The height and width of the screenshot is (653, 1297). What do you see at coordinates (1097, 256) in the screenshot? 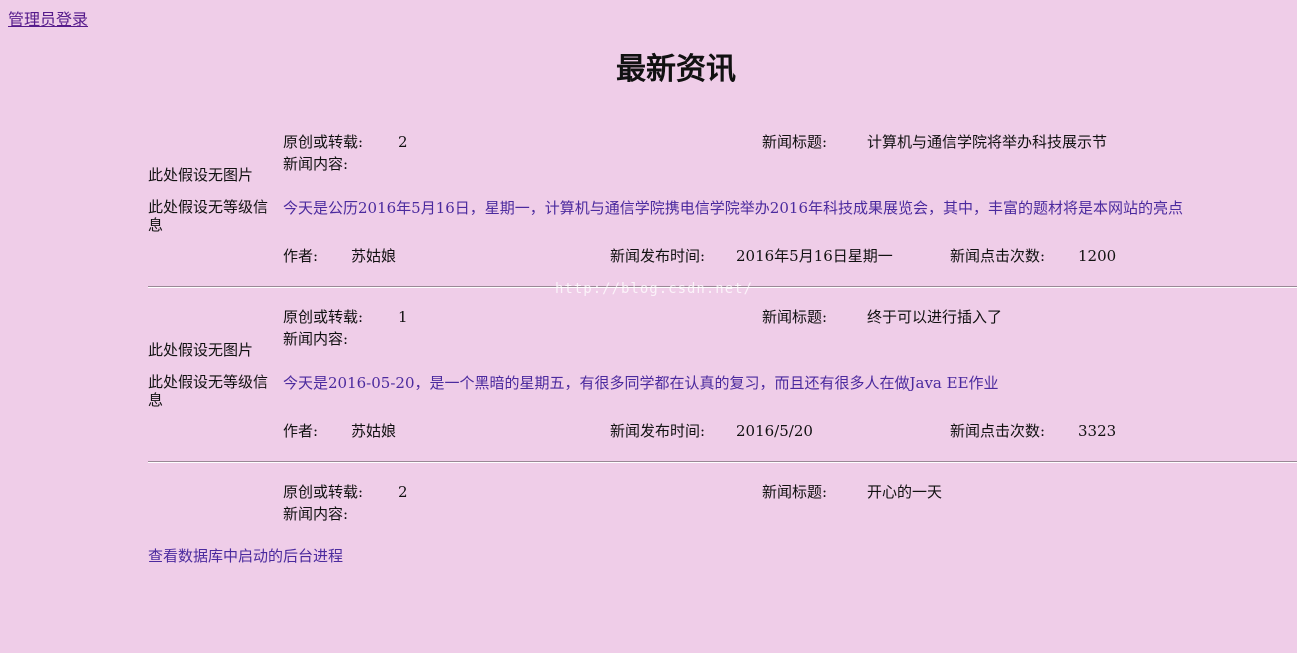
I see `clicks-value: 1200` at bounding box center [1097, 256].